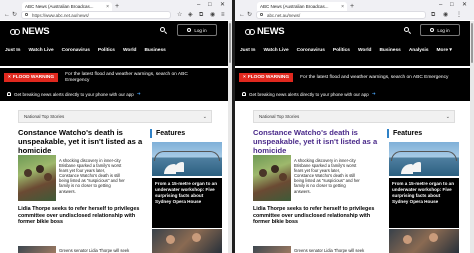 Image resolution: width=474 pixels, height=253 pixels. What do you see at coordinates (284, 15) in the screenshot?
I see `url-text: abc.net.au/news/` at bounding box center [284, 15].